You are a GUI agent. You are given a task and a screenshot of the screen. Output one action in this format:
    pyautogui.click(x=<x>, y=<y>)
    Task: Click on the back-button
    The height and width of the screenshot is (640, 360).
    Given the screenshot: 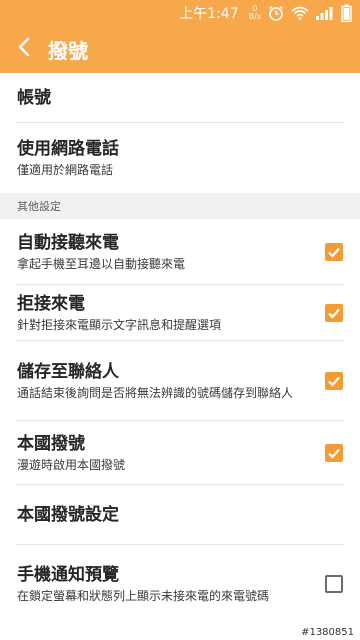 What is the action you would take?
    pyautogui.click(x=24, y=49)
    